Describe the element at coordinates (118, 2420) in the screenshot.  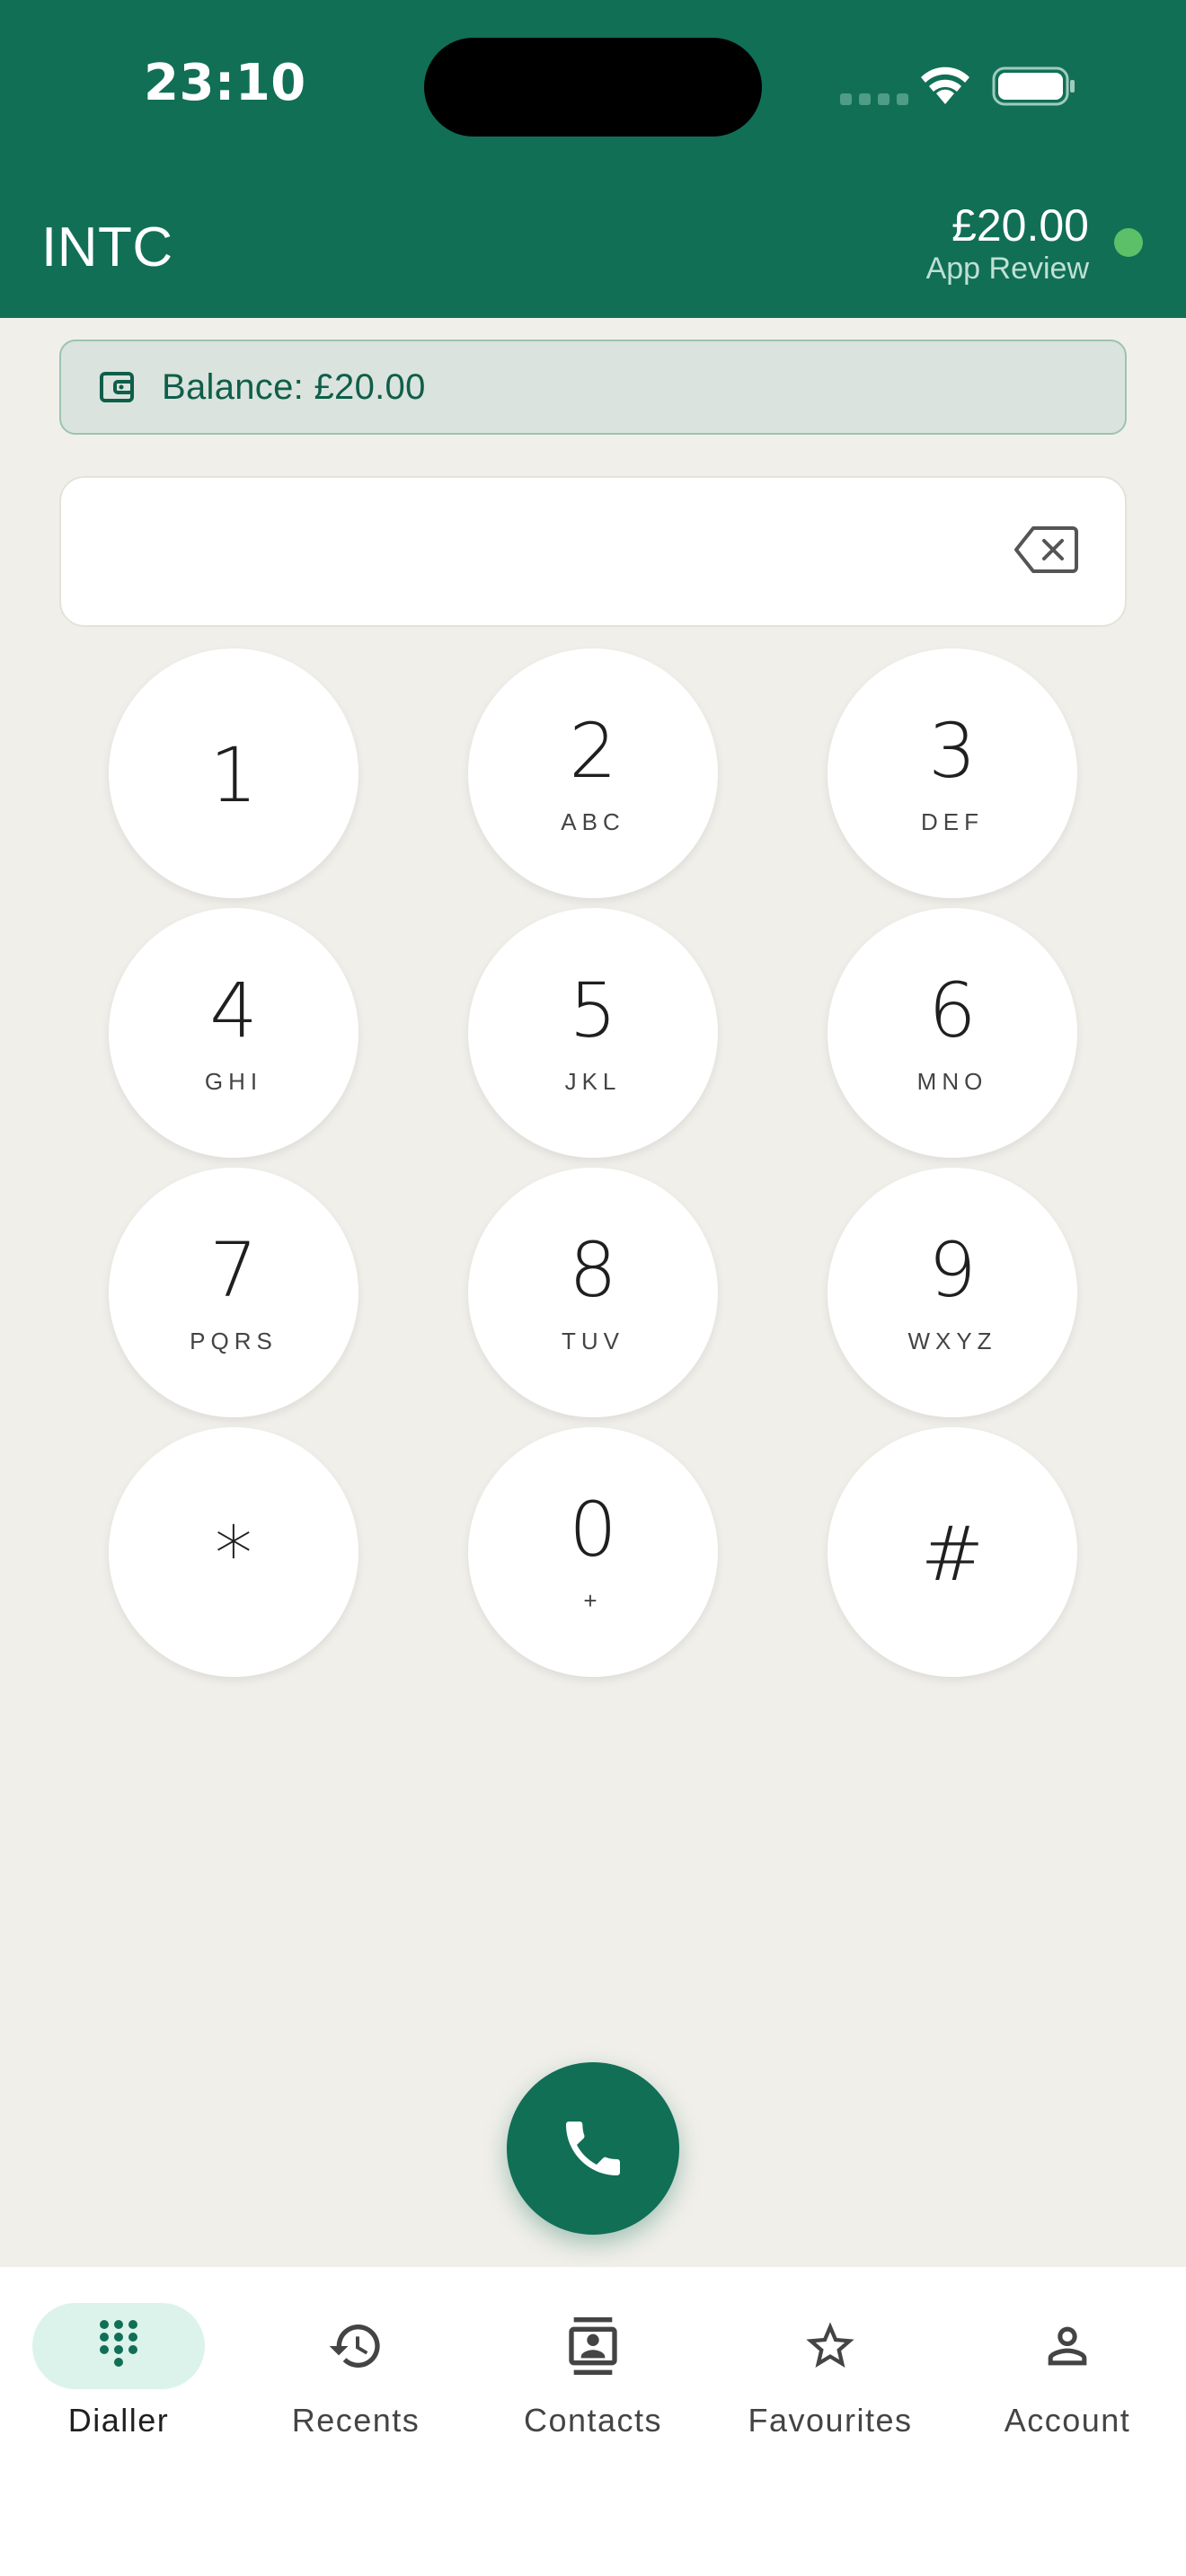
I see `nav-label-dialler: Dialler` at that location.